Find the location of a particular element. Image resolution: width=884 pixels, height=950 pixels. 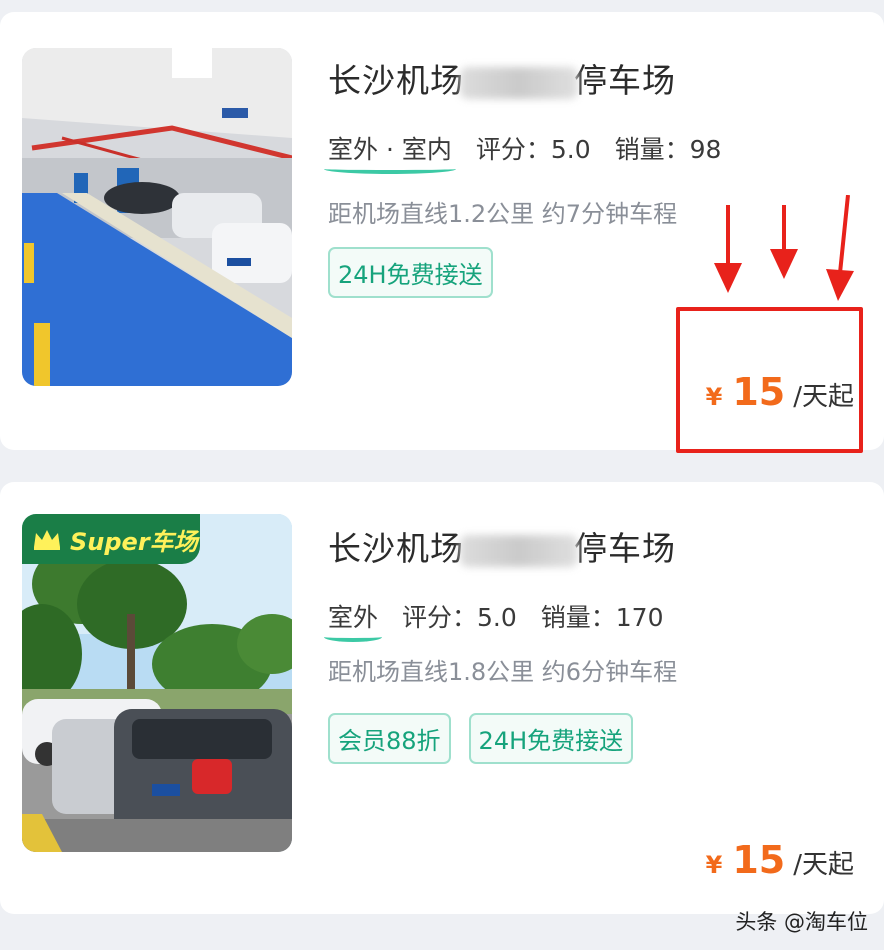

super-badge: Super车场 is located at coordinates (111, 539).